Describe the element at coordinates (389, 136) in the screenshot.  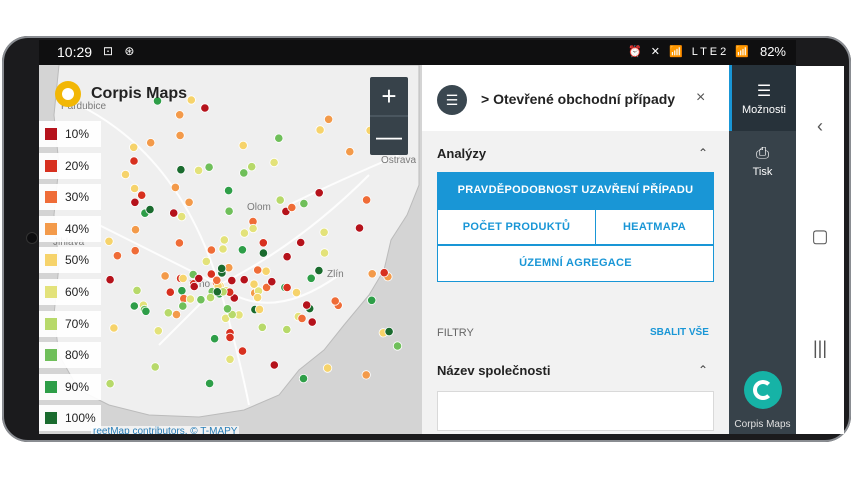
I see `zoom-out-button: —` at that location.